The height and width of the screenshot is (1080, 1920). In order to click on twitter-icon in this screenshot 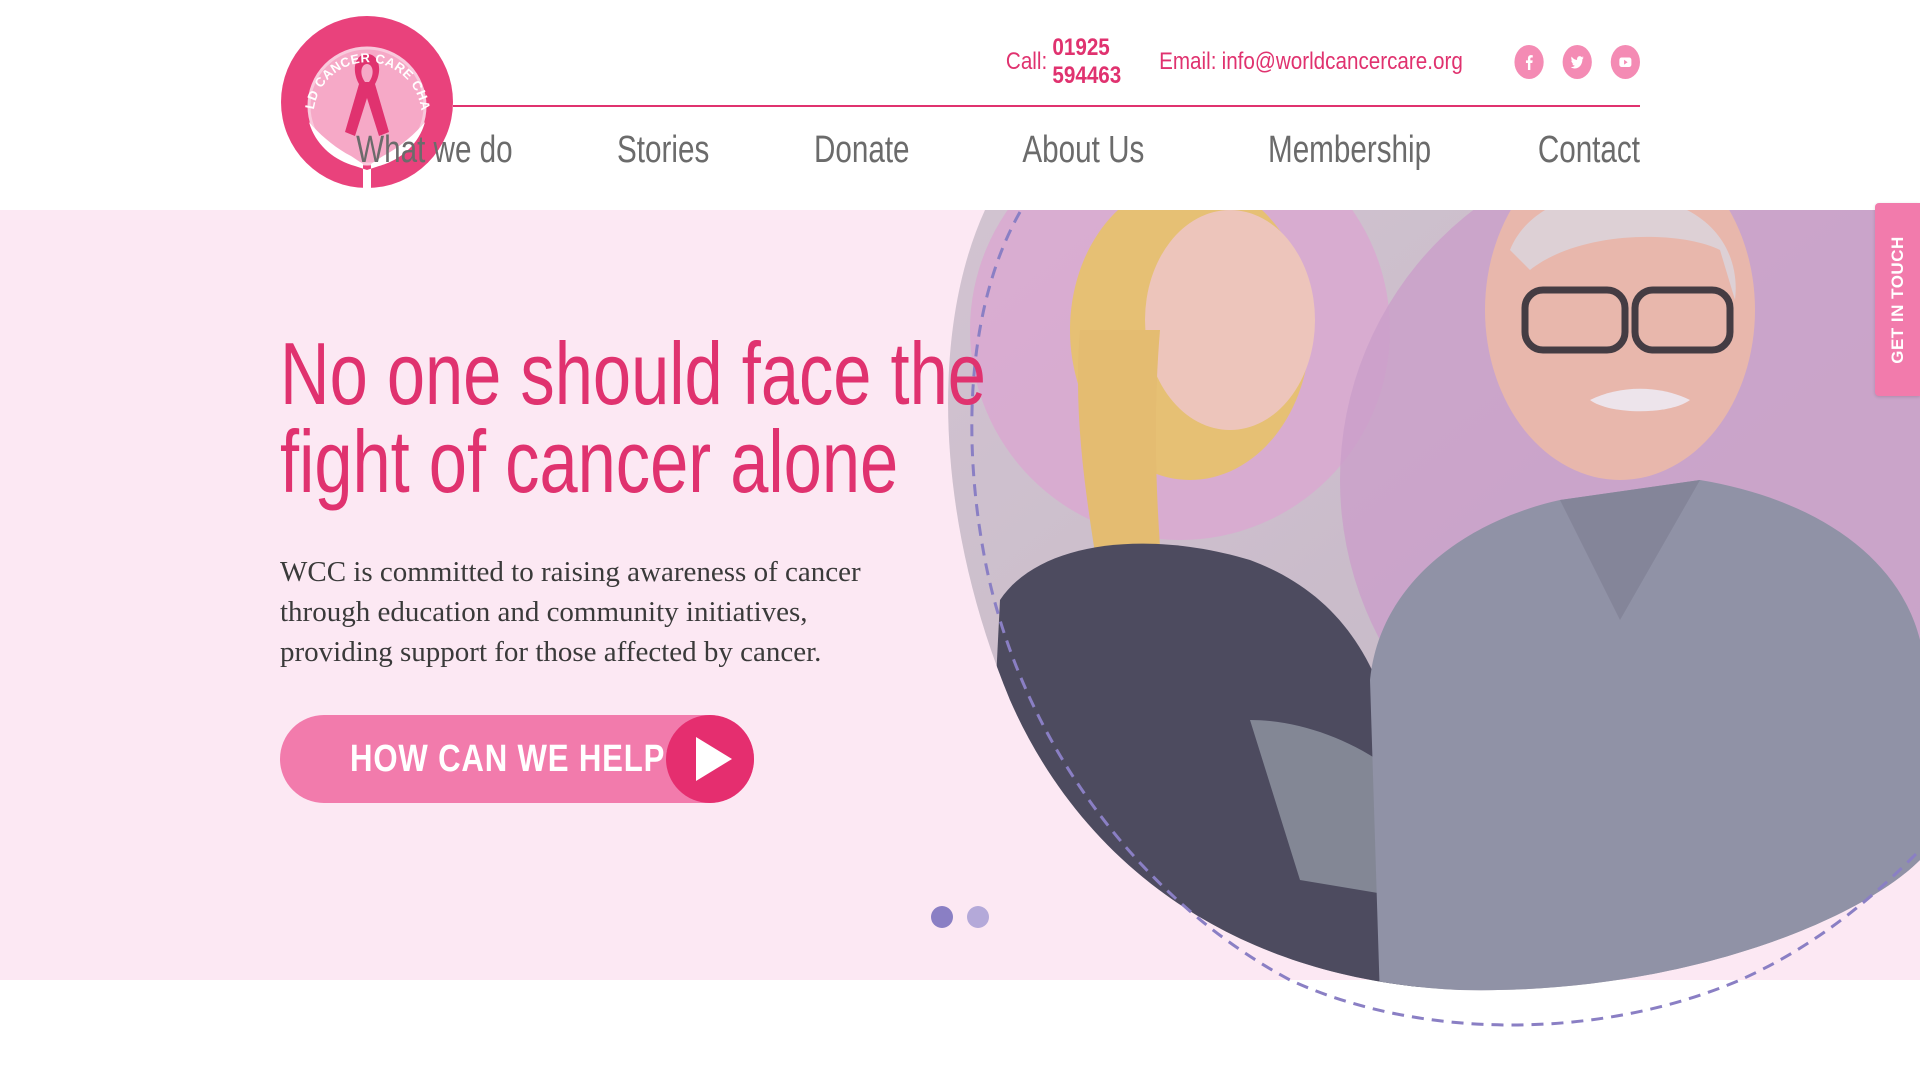, I will do `click(1577, 62)`.